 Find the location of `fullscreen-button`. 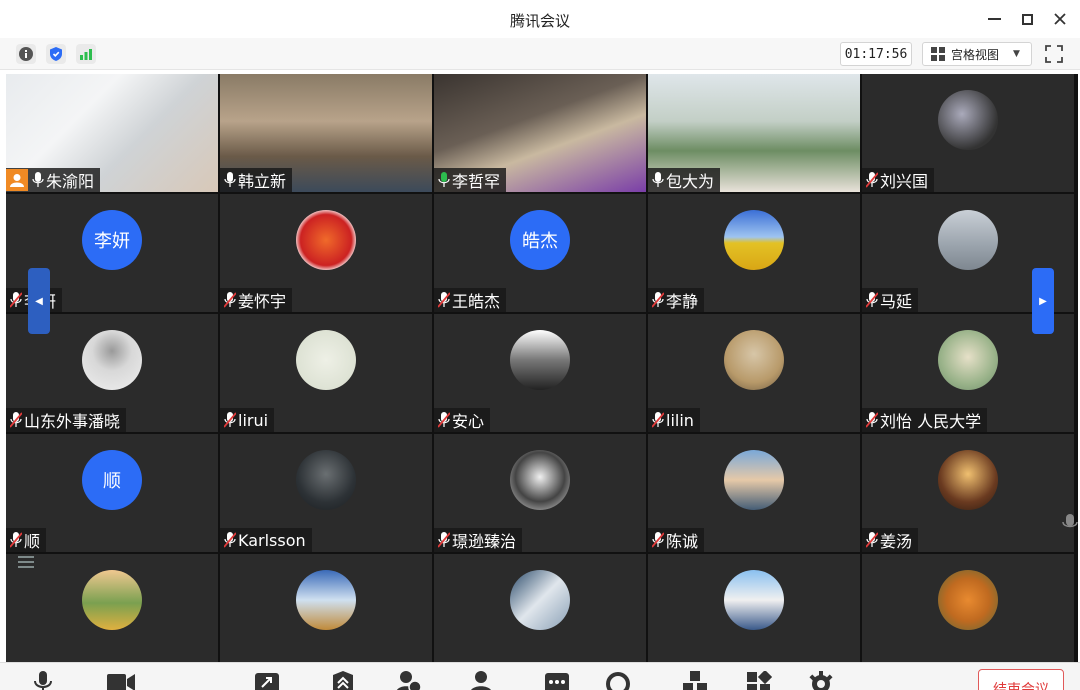

fullscreen-button is located at coordinates (1055, 54).